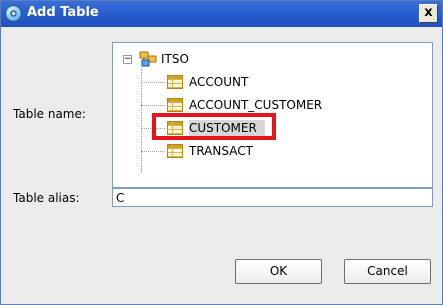  I want to click on ok-button: OK, so click(278, 271).